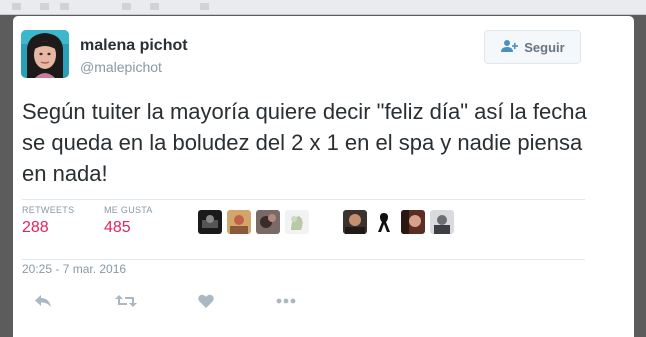 This screenshot has height=337, width=646. I want to click on background-window-strip, so click(323, 7).